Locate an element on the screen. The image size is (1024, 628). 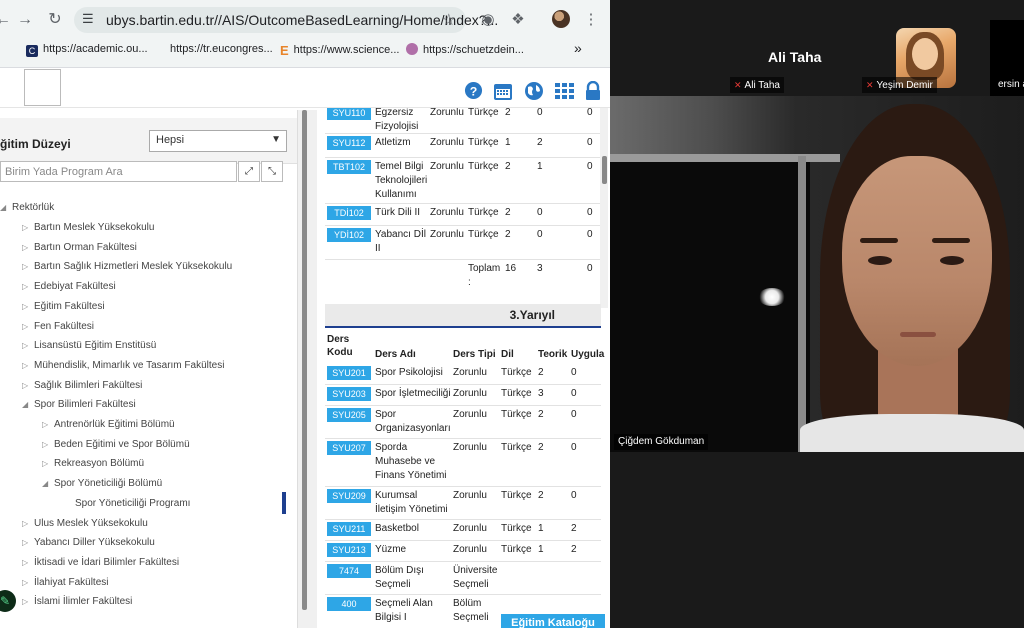
course-row: SYU203 Spor İşletmeciliği Zorunlu Türkçe 3 0 is located at coordinates (463, 395).